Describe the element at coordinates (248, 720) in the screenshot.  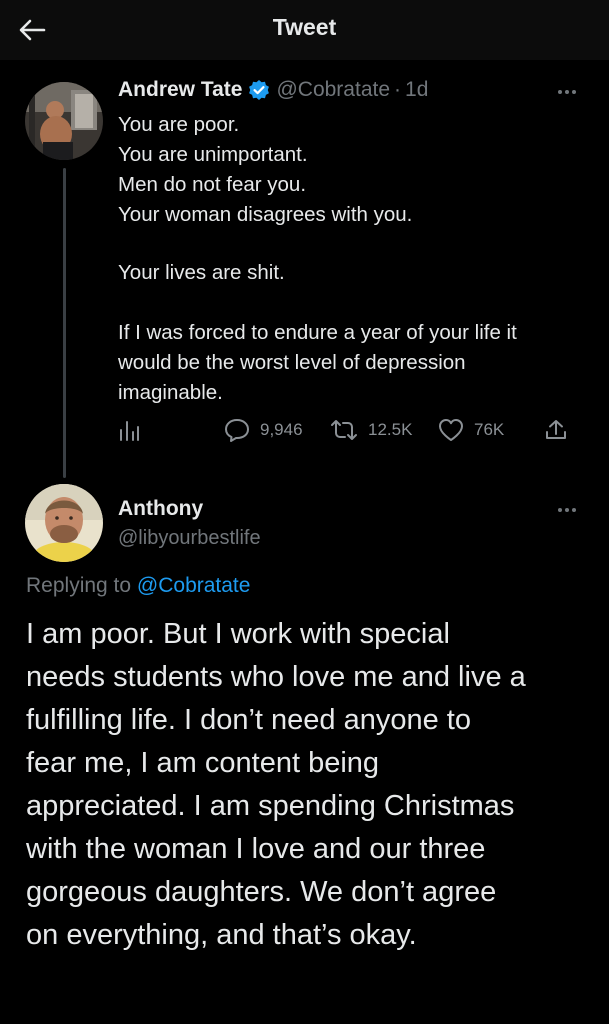
I see `reply-text-line: fulfilling life. I don’t need anyone to` at that location.